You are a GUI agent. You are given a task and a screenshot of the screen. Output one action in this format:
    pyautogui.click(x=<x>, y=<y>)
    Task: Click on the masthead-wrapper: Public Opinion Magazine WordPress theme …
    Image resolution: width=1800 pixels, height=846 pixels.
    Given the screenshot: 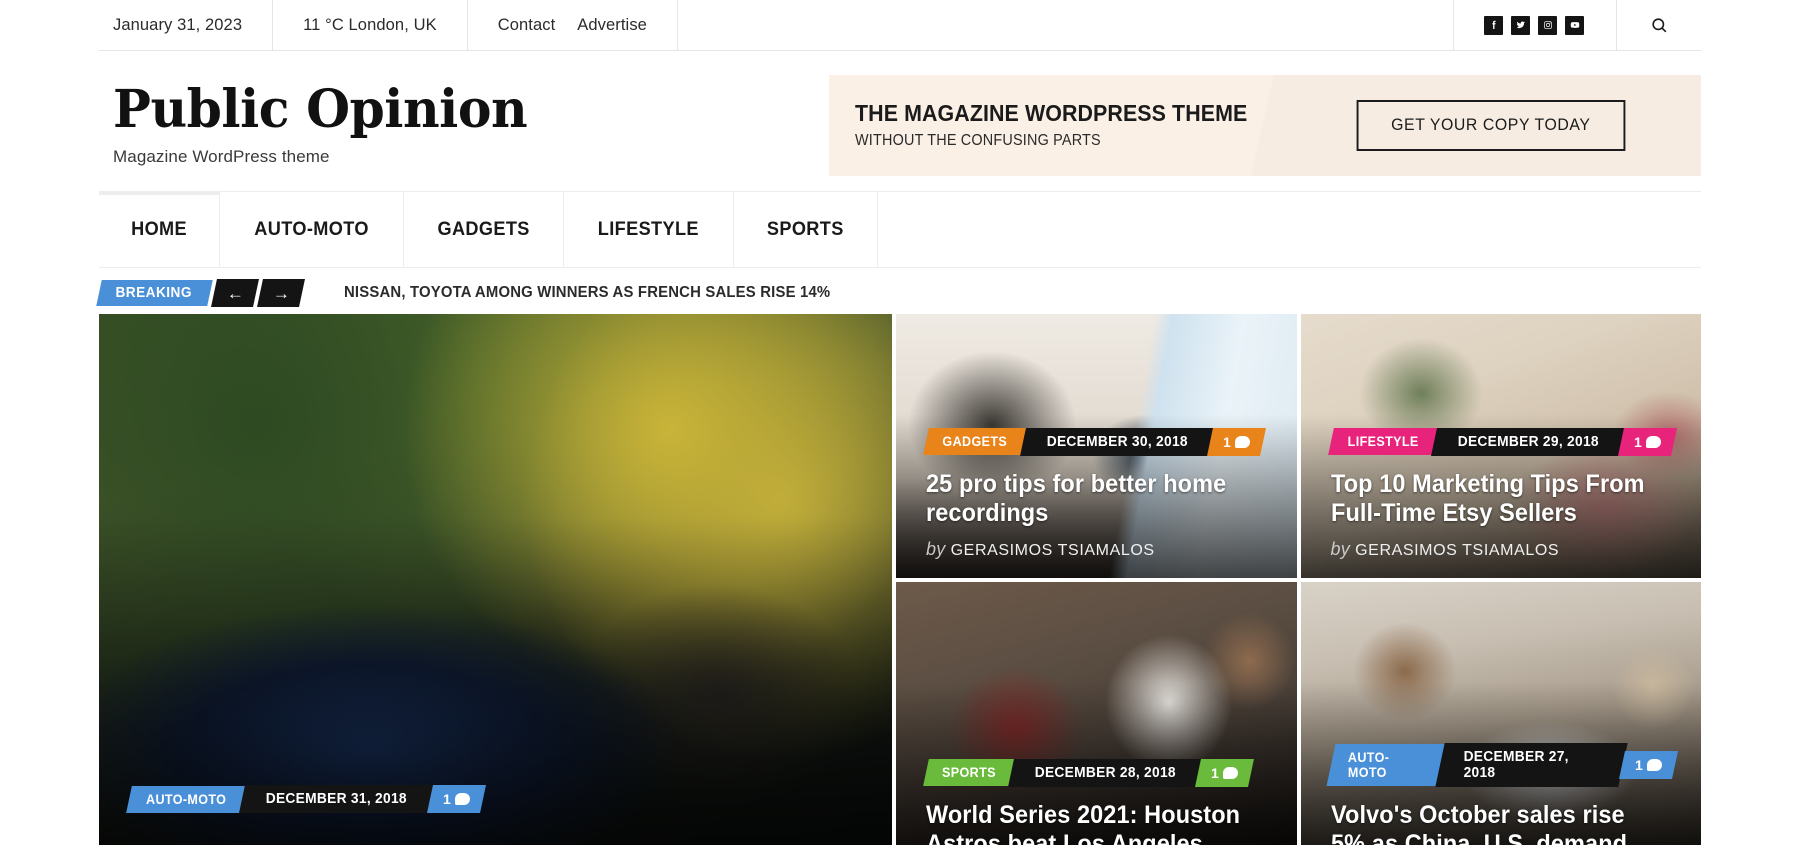 What is the action you would take?
    pyautogui.click(x=900, y=121)
    